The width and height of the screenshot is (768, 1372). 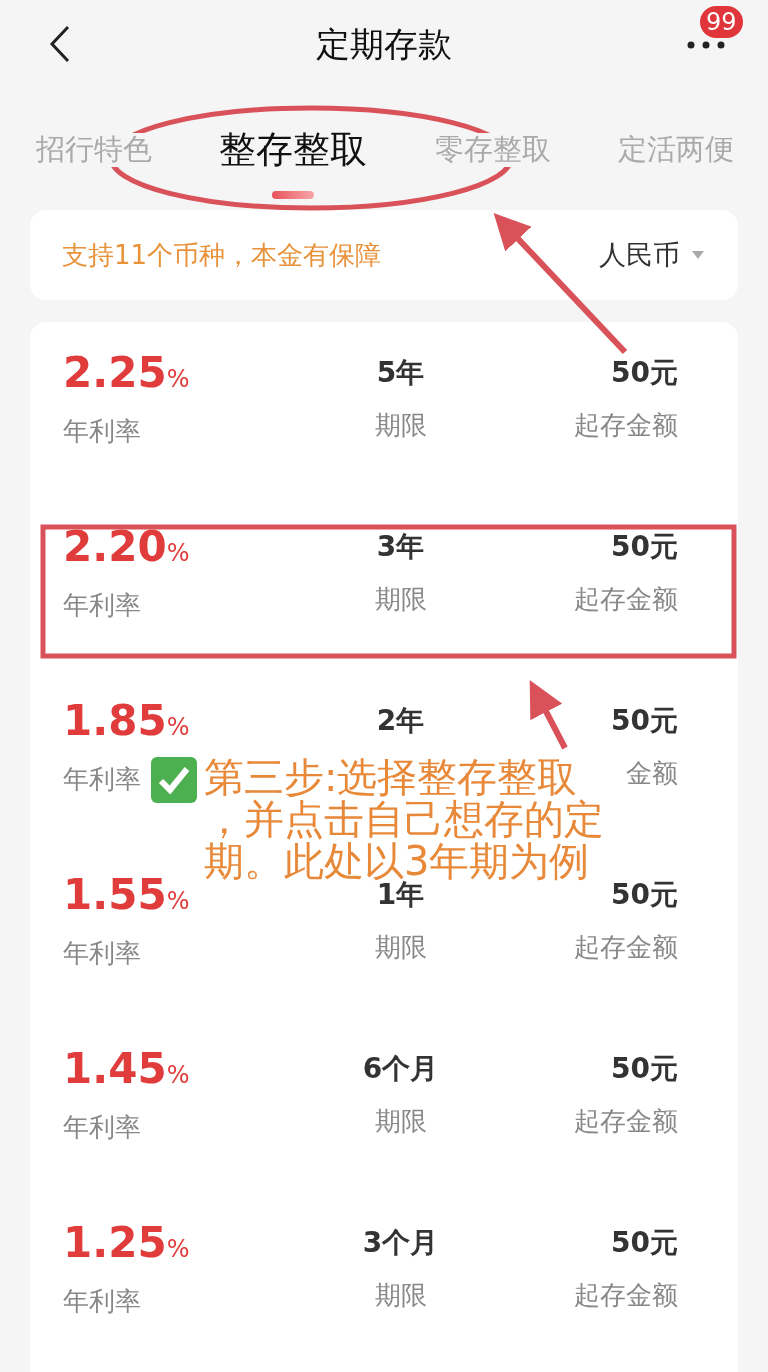 I want to click on more-icon, so click(x=706, y=45).